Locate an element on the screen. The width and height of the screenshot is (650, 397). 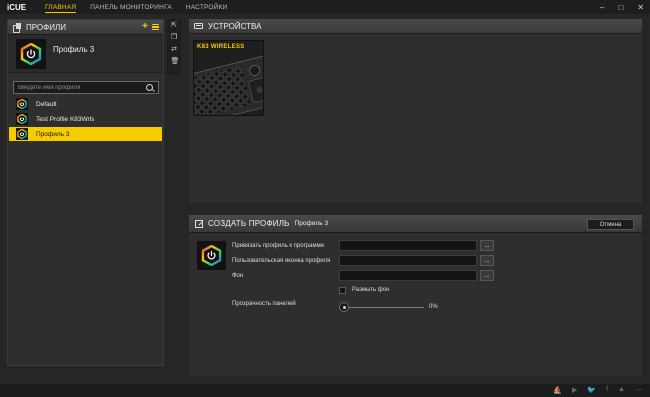
profile-toolbar: ⇱ ❐ ⇄ 🗑 is located at coordinates (174, 47).